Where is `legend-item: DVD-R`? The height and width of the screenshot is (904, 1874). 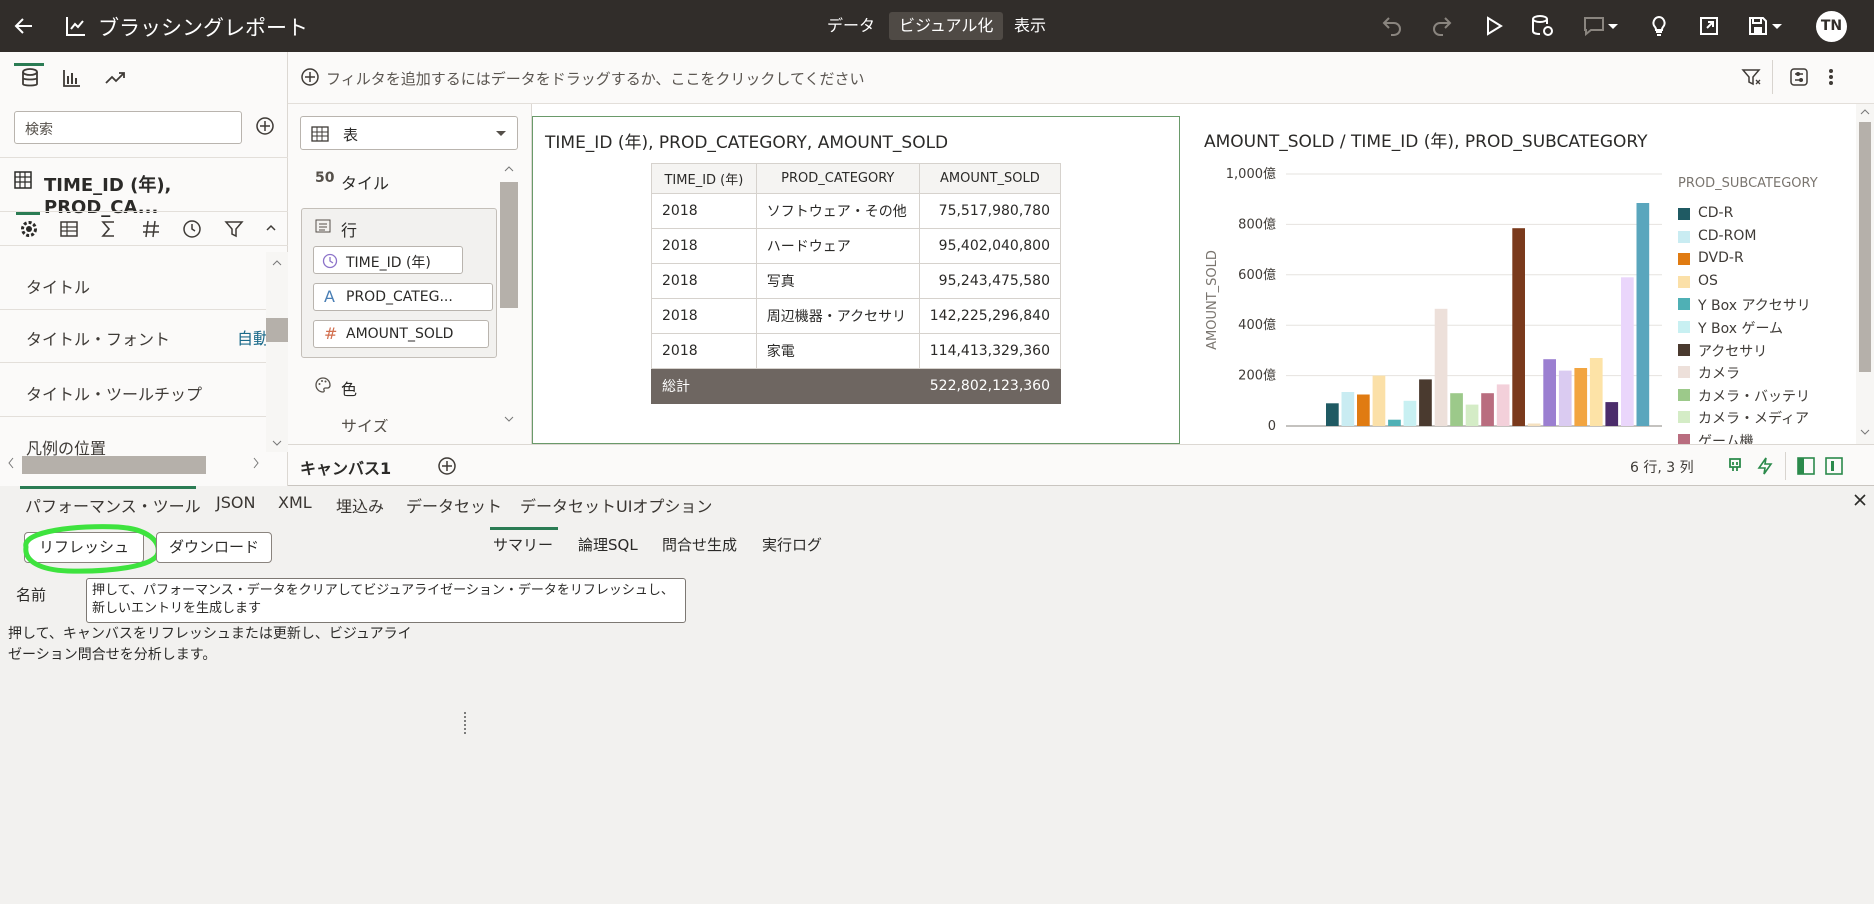
legend-item: DVD-R is located at coordinates (1711, 258).